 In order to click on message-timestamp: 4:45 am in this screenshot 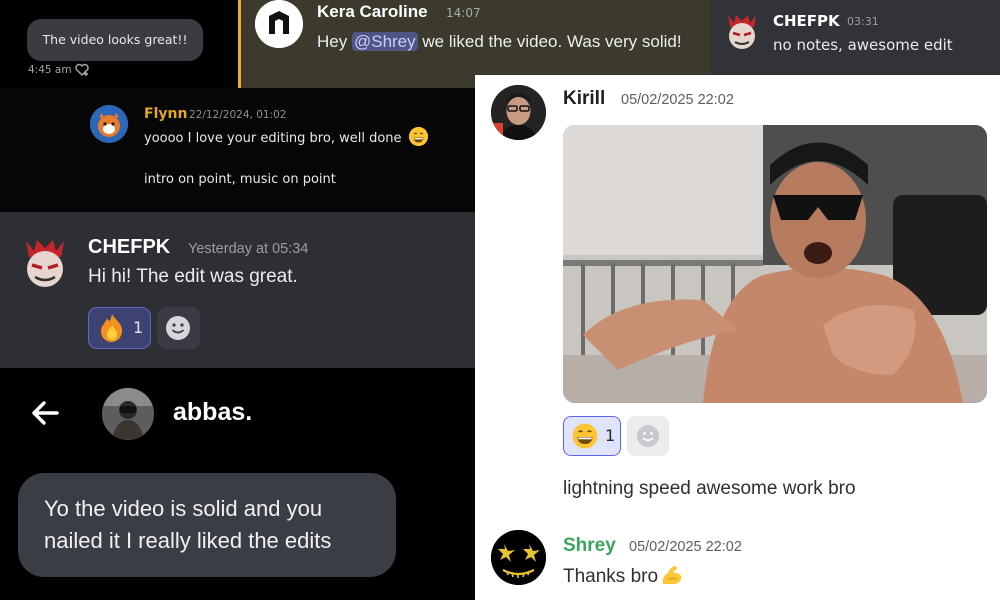, I will do `click(50, 70)`.